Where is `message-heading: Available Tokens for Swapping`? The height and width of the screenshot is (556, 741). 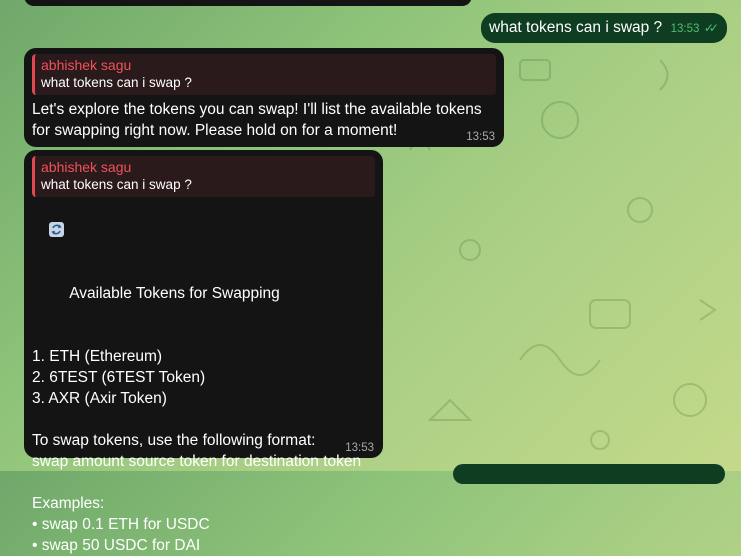
message-heading: Available Tokens for Swapping is located at coordinates (174, 293).